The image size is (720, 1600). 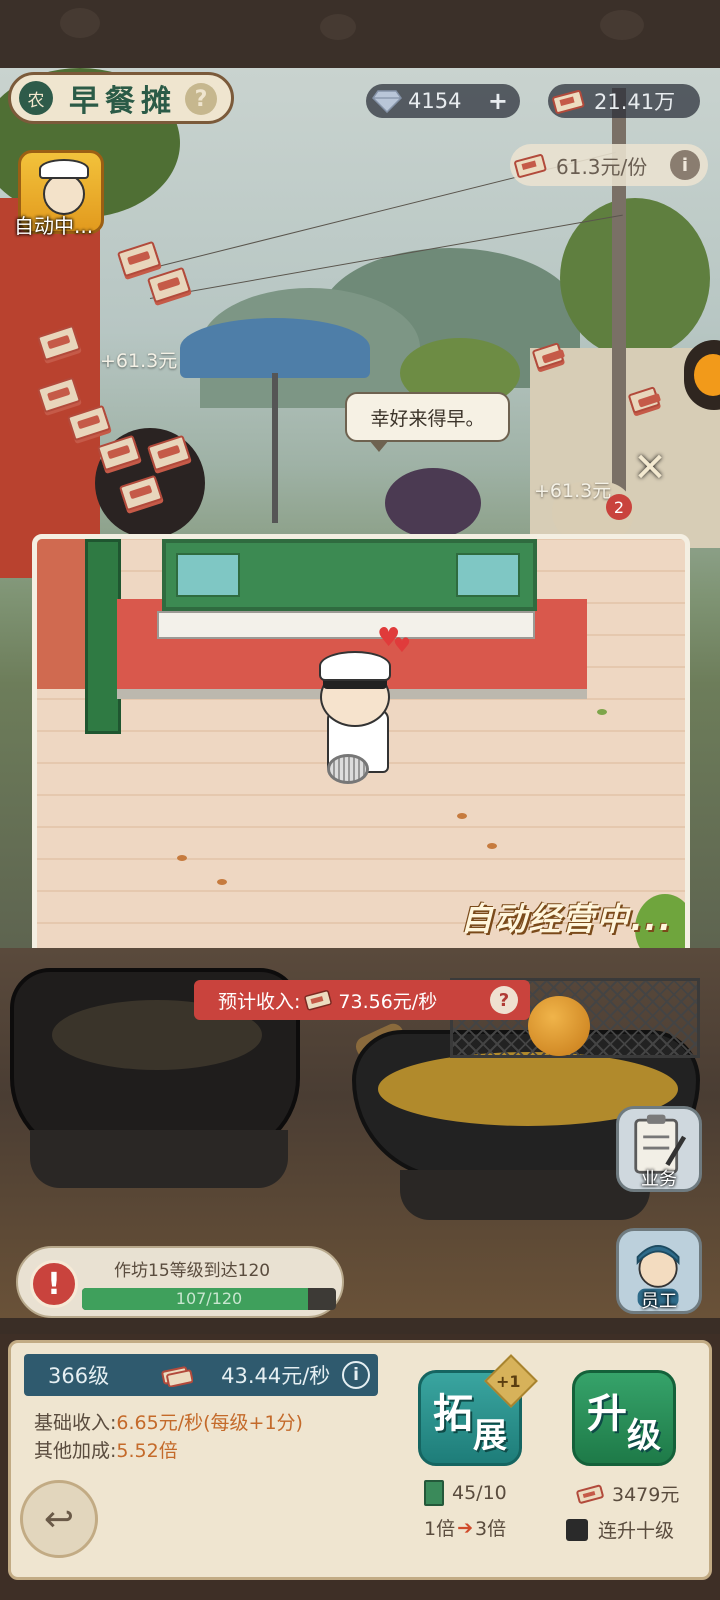 What do you see at coordinates (434, 1493) in the screenshot?
I see `book-icon` at bounding box center [434, 1493].